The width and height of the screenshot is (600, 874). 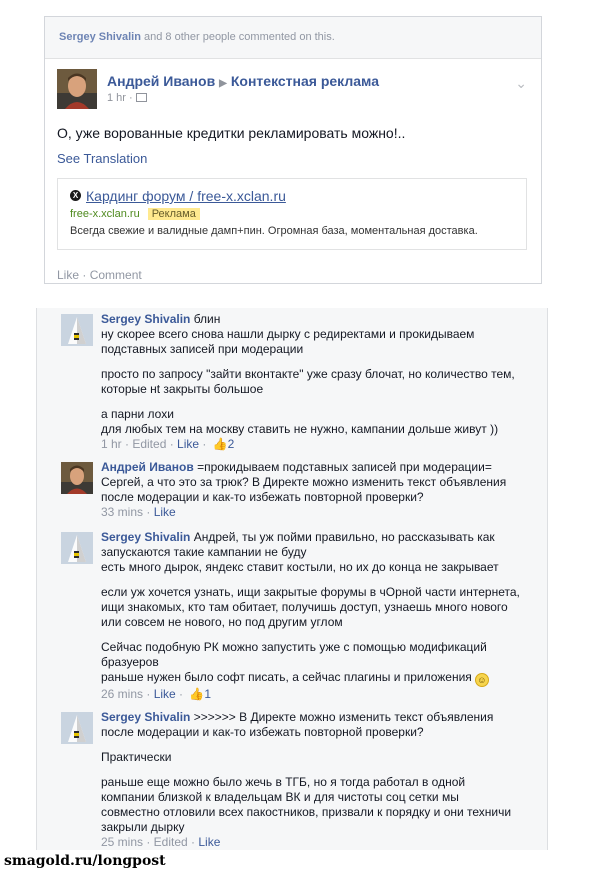 I want to click on ad-badge: Реклама, so click(x=173, y=214).